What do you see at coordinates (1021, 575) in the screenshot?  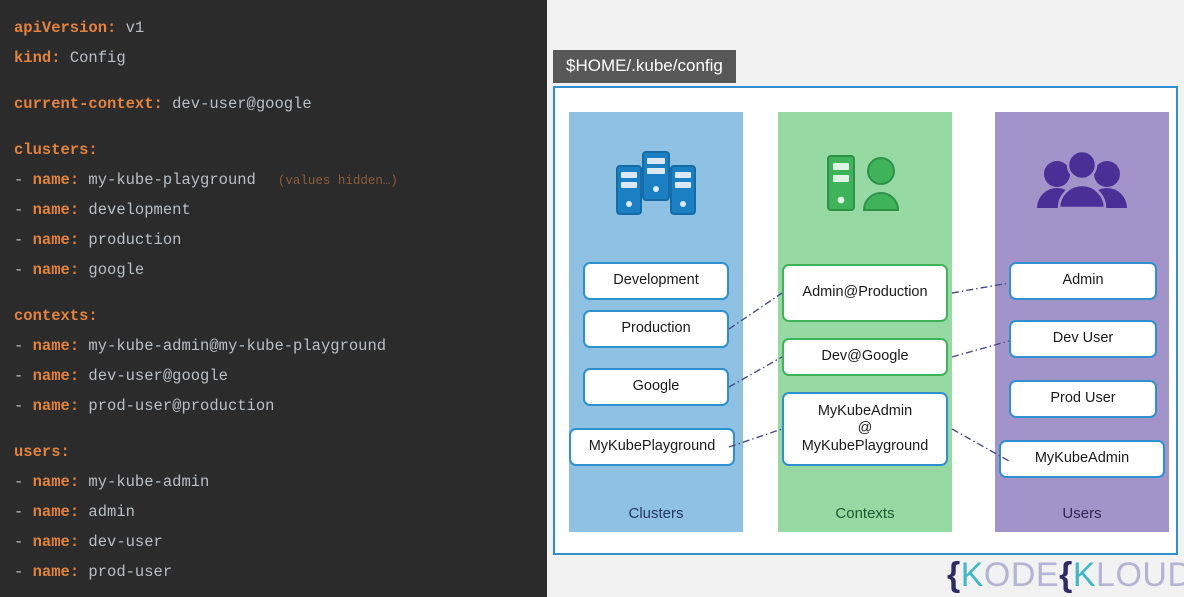 I see `logo-text-1: ODE` at bounding box center [1021, 575].